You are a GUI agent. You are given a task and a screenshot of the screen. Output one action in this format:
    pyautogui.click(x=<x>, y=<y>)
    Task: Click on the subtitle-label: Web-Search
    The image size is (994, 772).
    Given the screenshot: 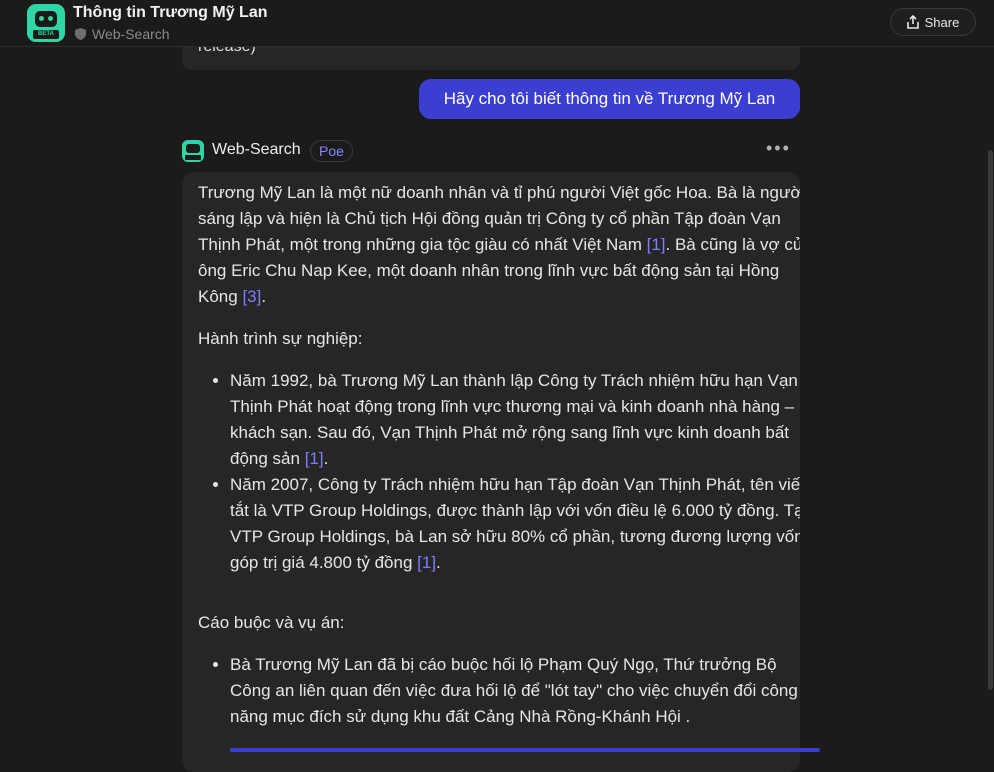 What is the action you would take?
    pyautogui.click(x=131, y=34)
    